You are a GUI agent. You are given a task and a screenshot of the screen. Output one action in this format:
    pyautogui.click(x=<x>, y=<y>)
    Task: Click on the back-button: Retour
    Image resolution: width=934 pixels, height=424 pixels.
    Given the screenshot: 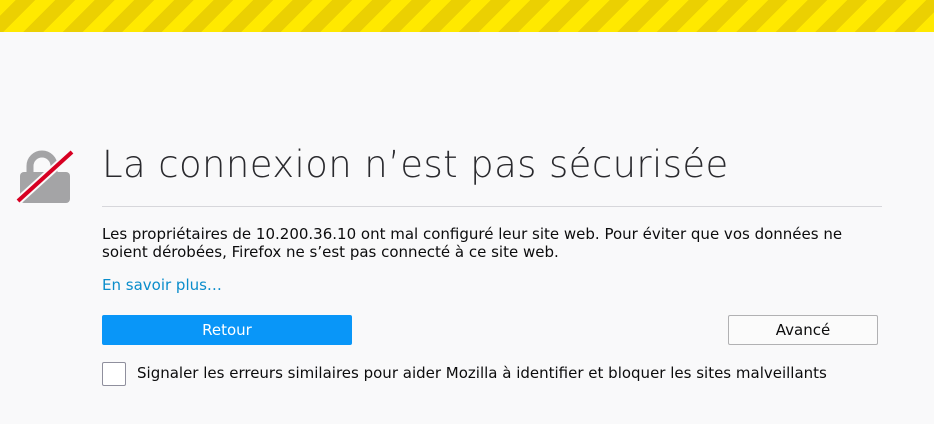 What is the action you would take?
    pyautogui.click(x=227, y=330)
    